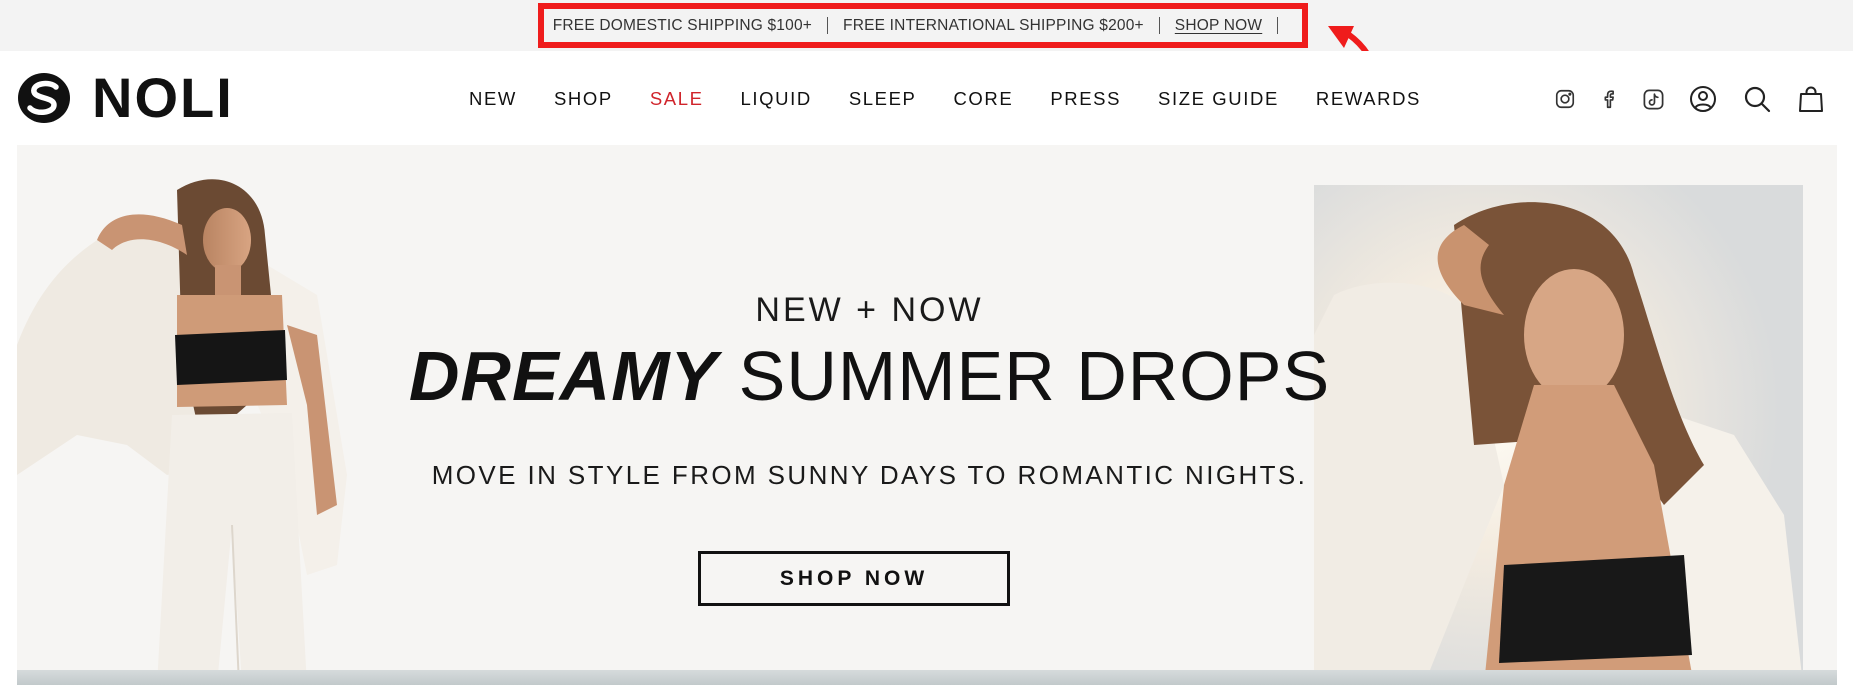 Image resolution: width=1853 pixels, height=685 pixels. Describe the element at coordinates (583, 99) in the screenshot. I see `nav-item-shop: SHOP` at that location.